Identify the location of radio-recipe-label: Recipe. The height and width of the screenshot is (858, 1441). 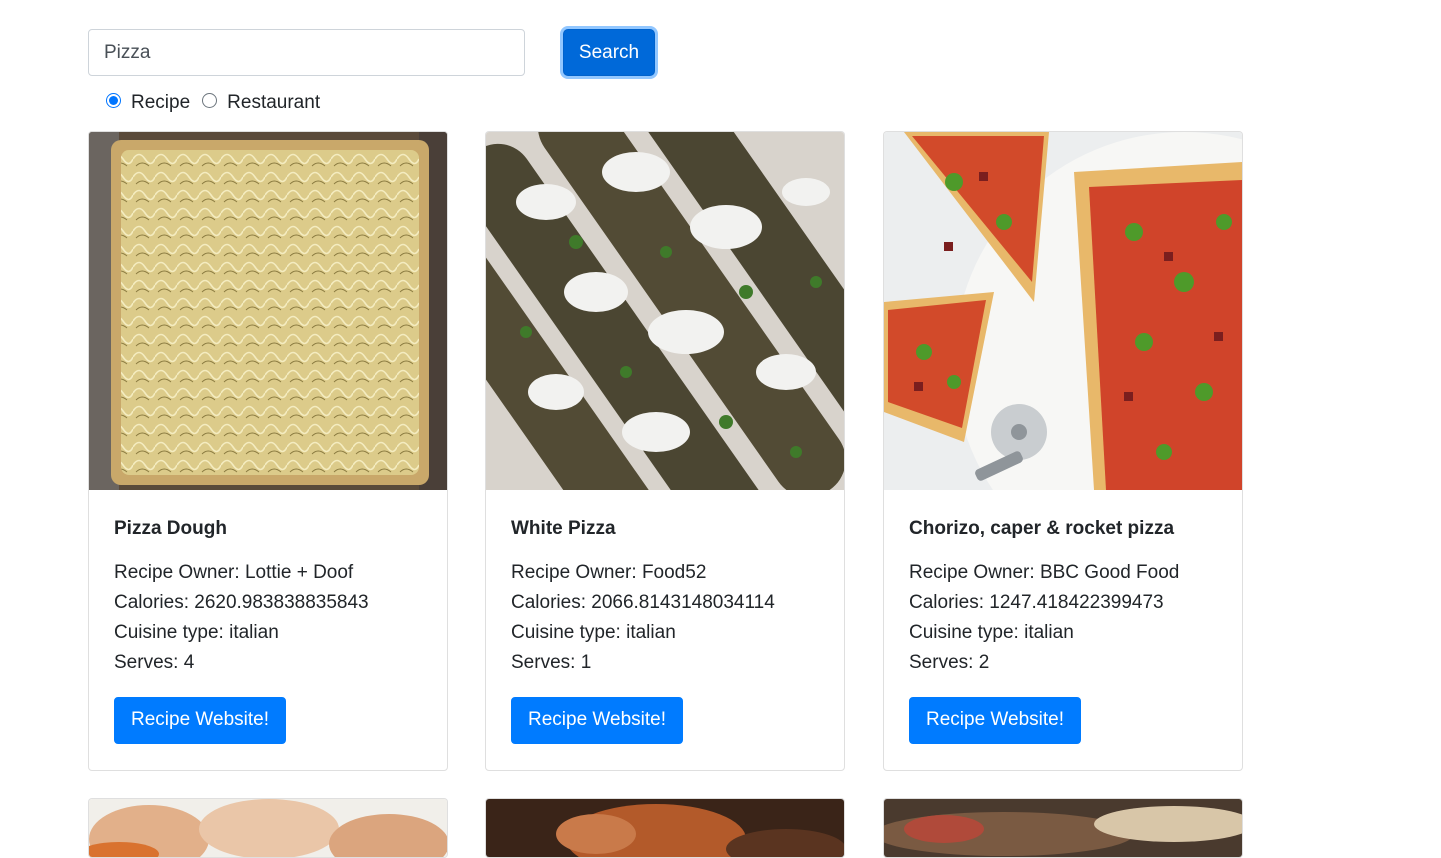
(161, 102).